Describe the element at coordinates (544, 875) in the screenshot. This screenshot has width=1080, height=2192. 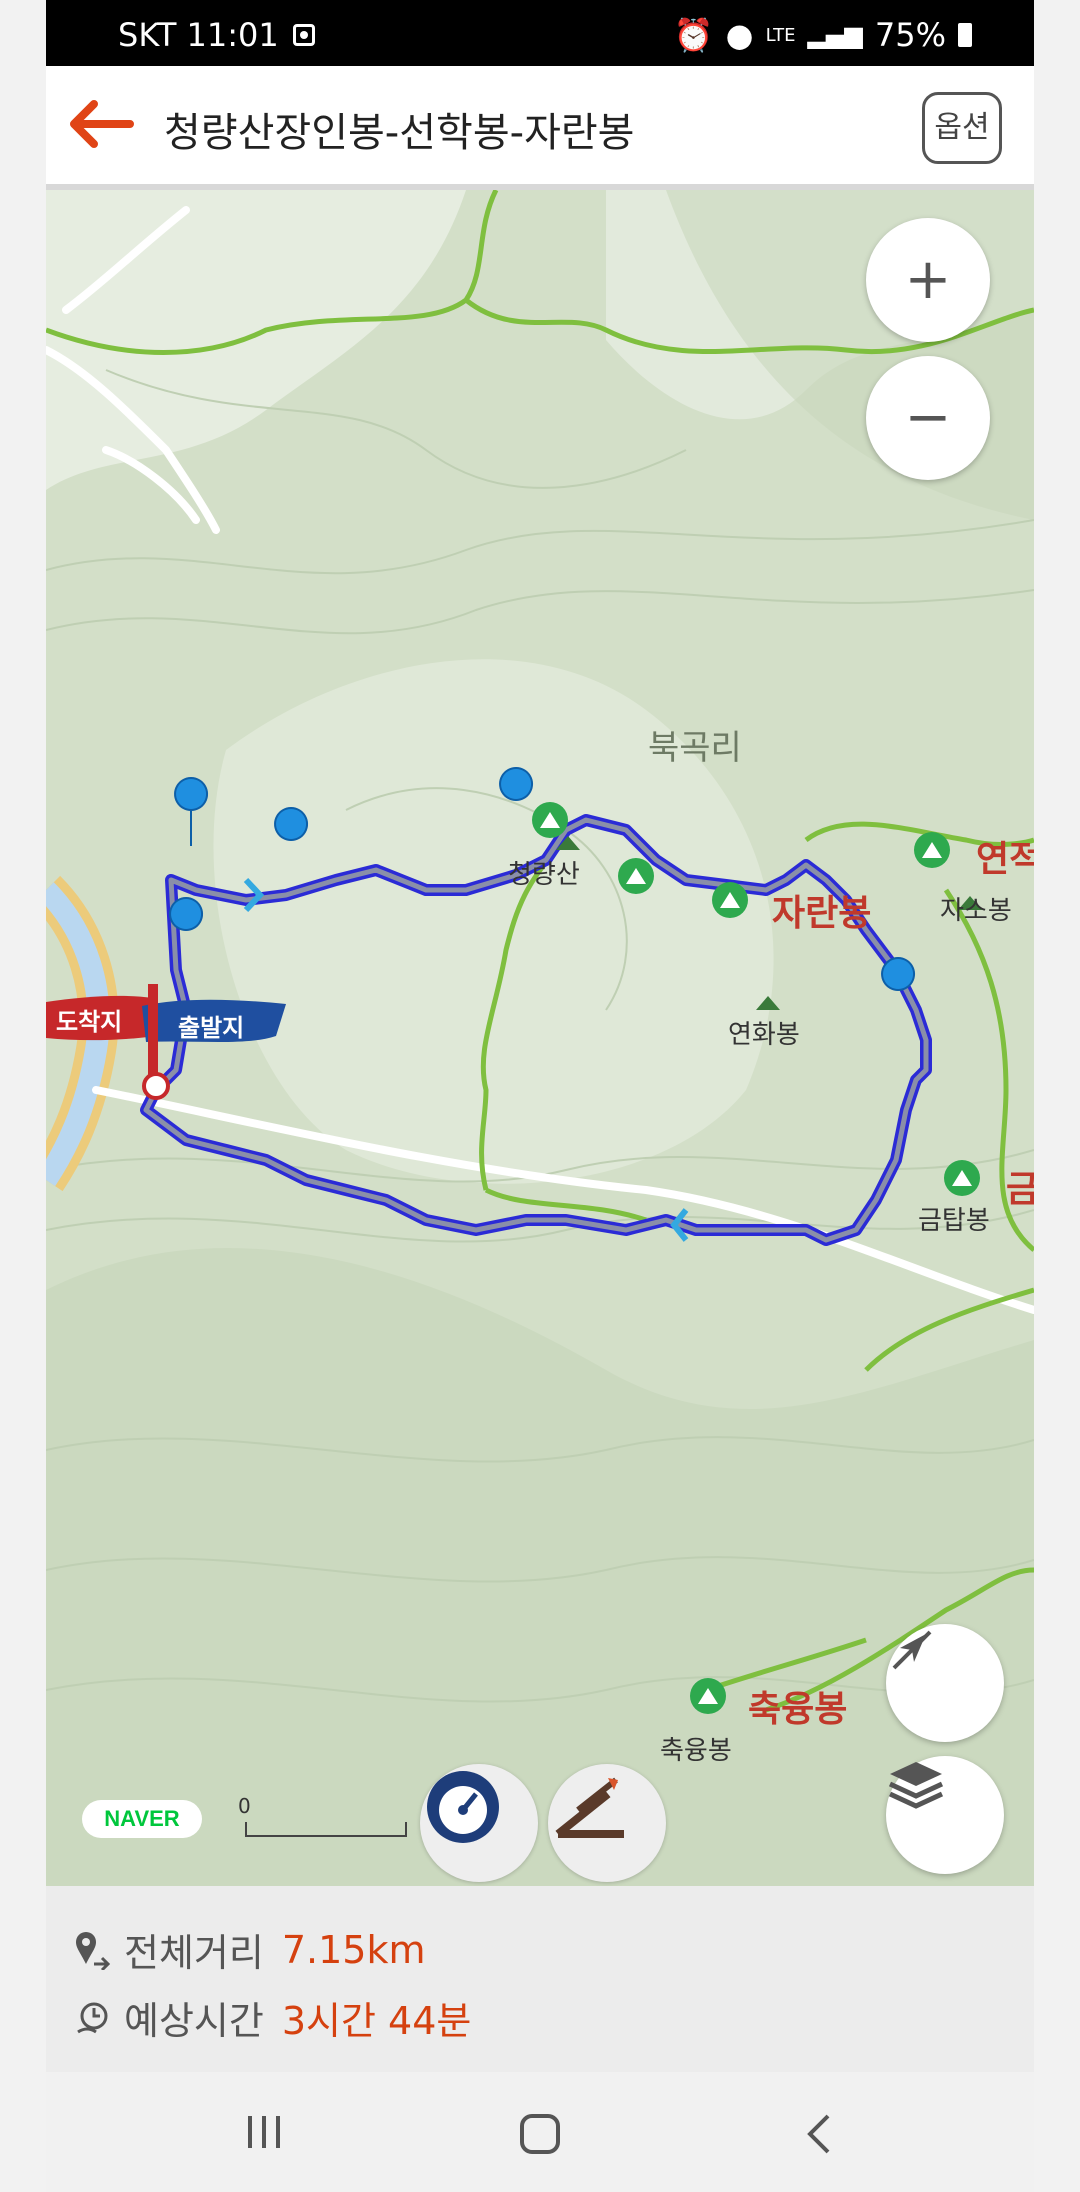
I see `peak-label-cheongnyang: 청량산` at that location.